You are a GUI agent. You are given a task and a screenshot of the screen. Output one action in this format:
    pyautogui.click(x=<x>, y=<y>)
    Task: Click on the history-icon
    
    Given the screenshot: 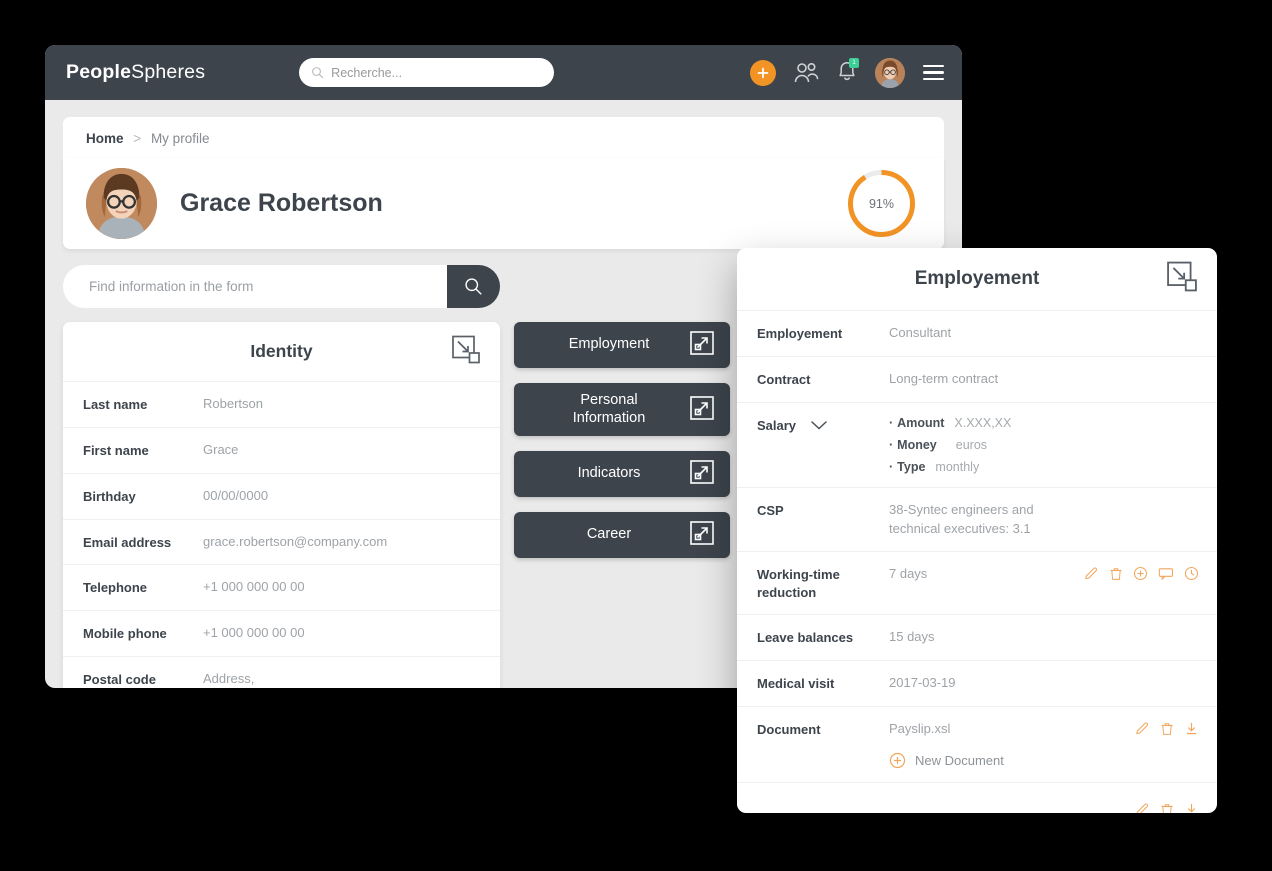 What is the action you would take?
    pyautogui.click(x=1191, y=573)
    